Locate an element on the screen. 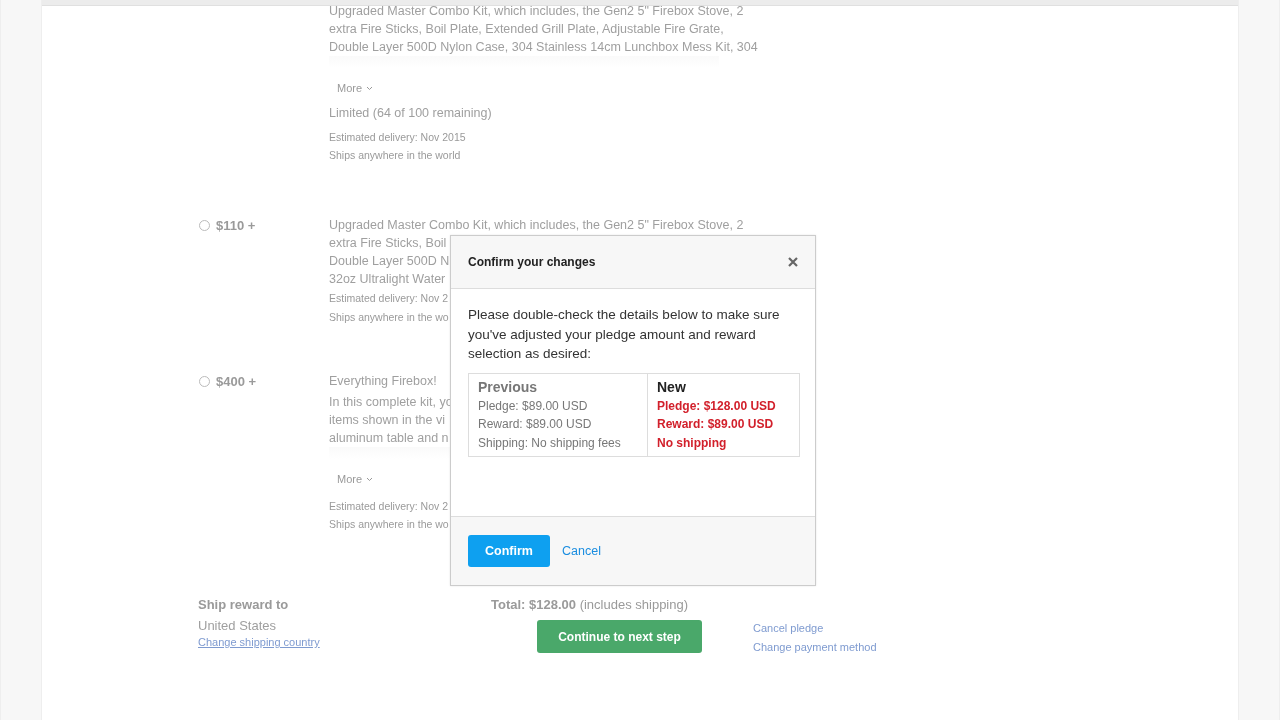  previous-value: Pledge: $89.00 USD is located at coordinates (533, 406).